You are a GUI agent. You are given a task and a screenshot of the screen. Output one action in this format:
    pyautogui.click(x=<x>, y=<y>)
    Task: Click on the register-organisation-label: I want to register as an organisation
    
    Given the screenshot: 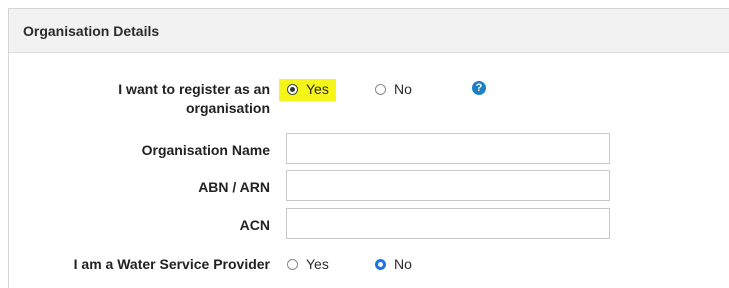 What is the action you would take?
    pyautogui.click(x=194, y=99)
    